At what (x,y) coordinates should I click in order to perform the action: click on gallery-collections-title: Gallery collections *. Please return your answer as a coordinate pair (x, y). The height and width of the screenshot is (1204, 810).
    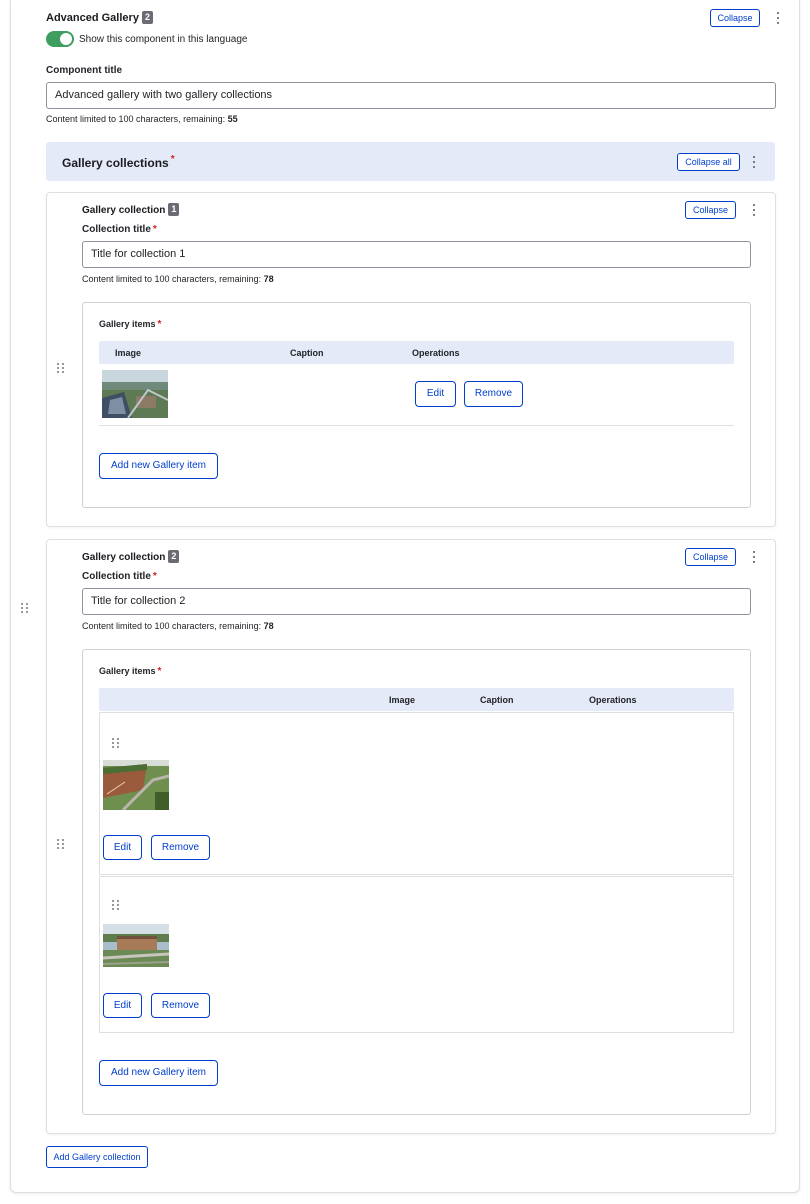
    Looking at the image, I should click on (118, 162).